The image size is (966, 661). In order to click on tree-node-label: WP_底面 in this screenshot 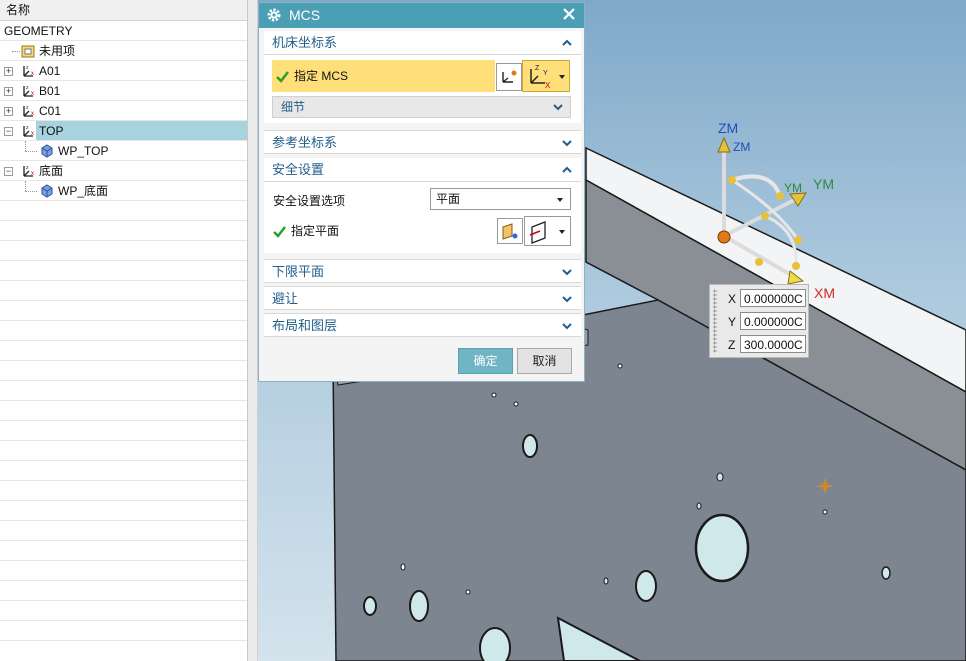, I will do `click(83, 191)`.